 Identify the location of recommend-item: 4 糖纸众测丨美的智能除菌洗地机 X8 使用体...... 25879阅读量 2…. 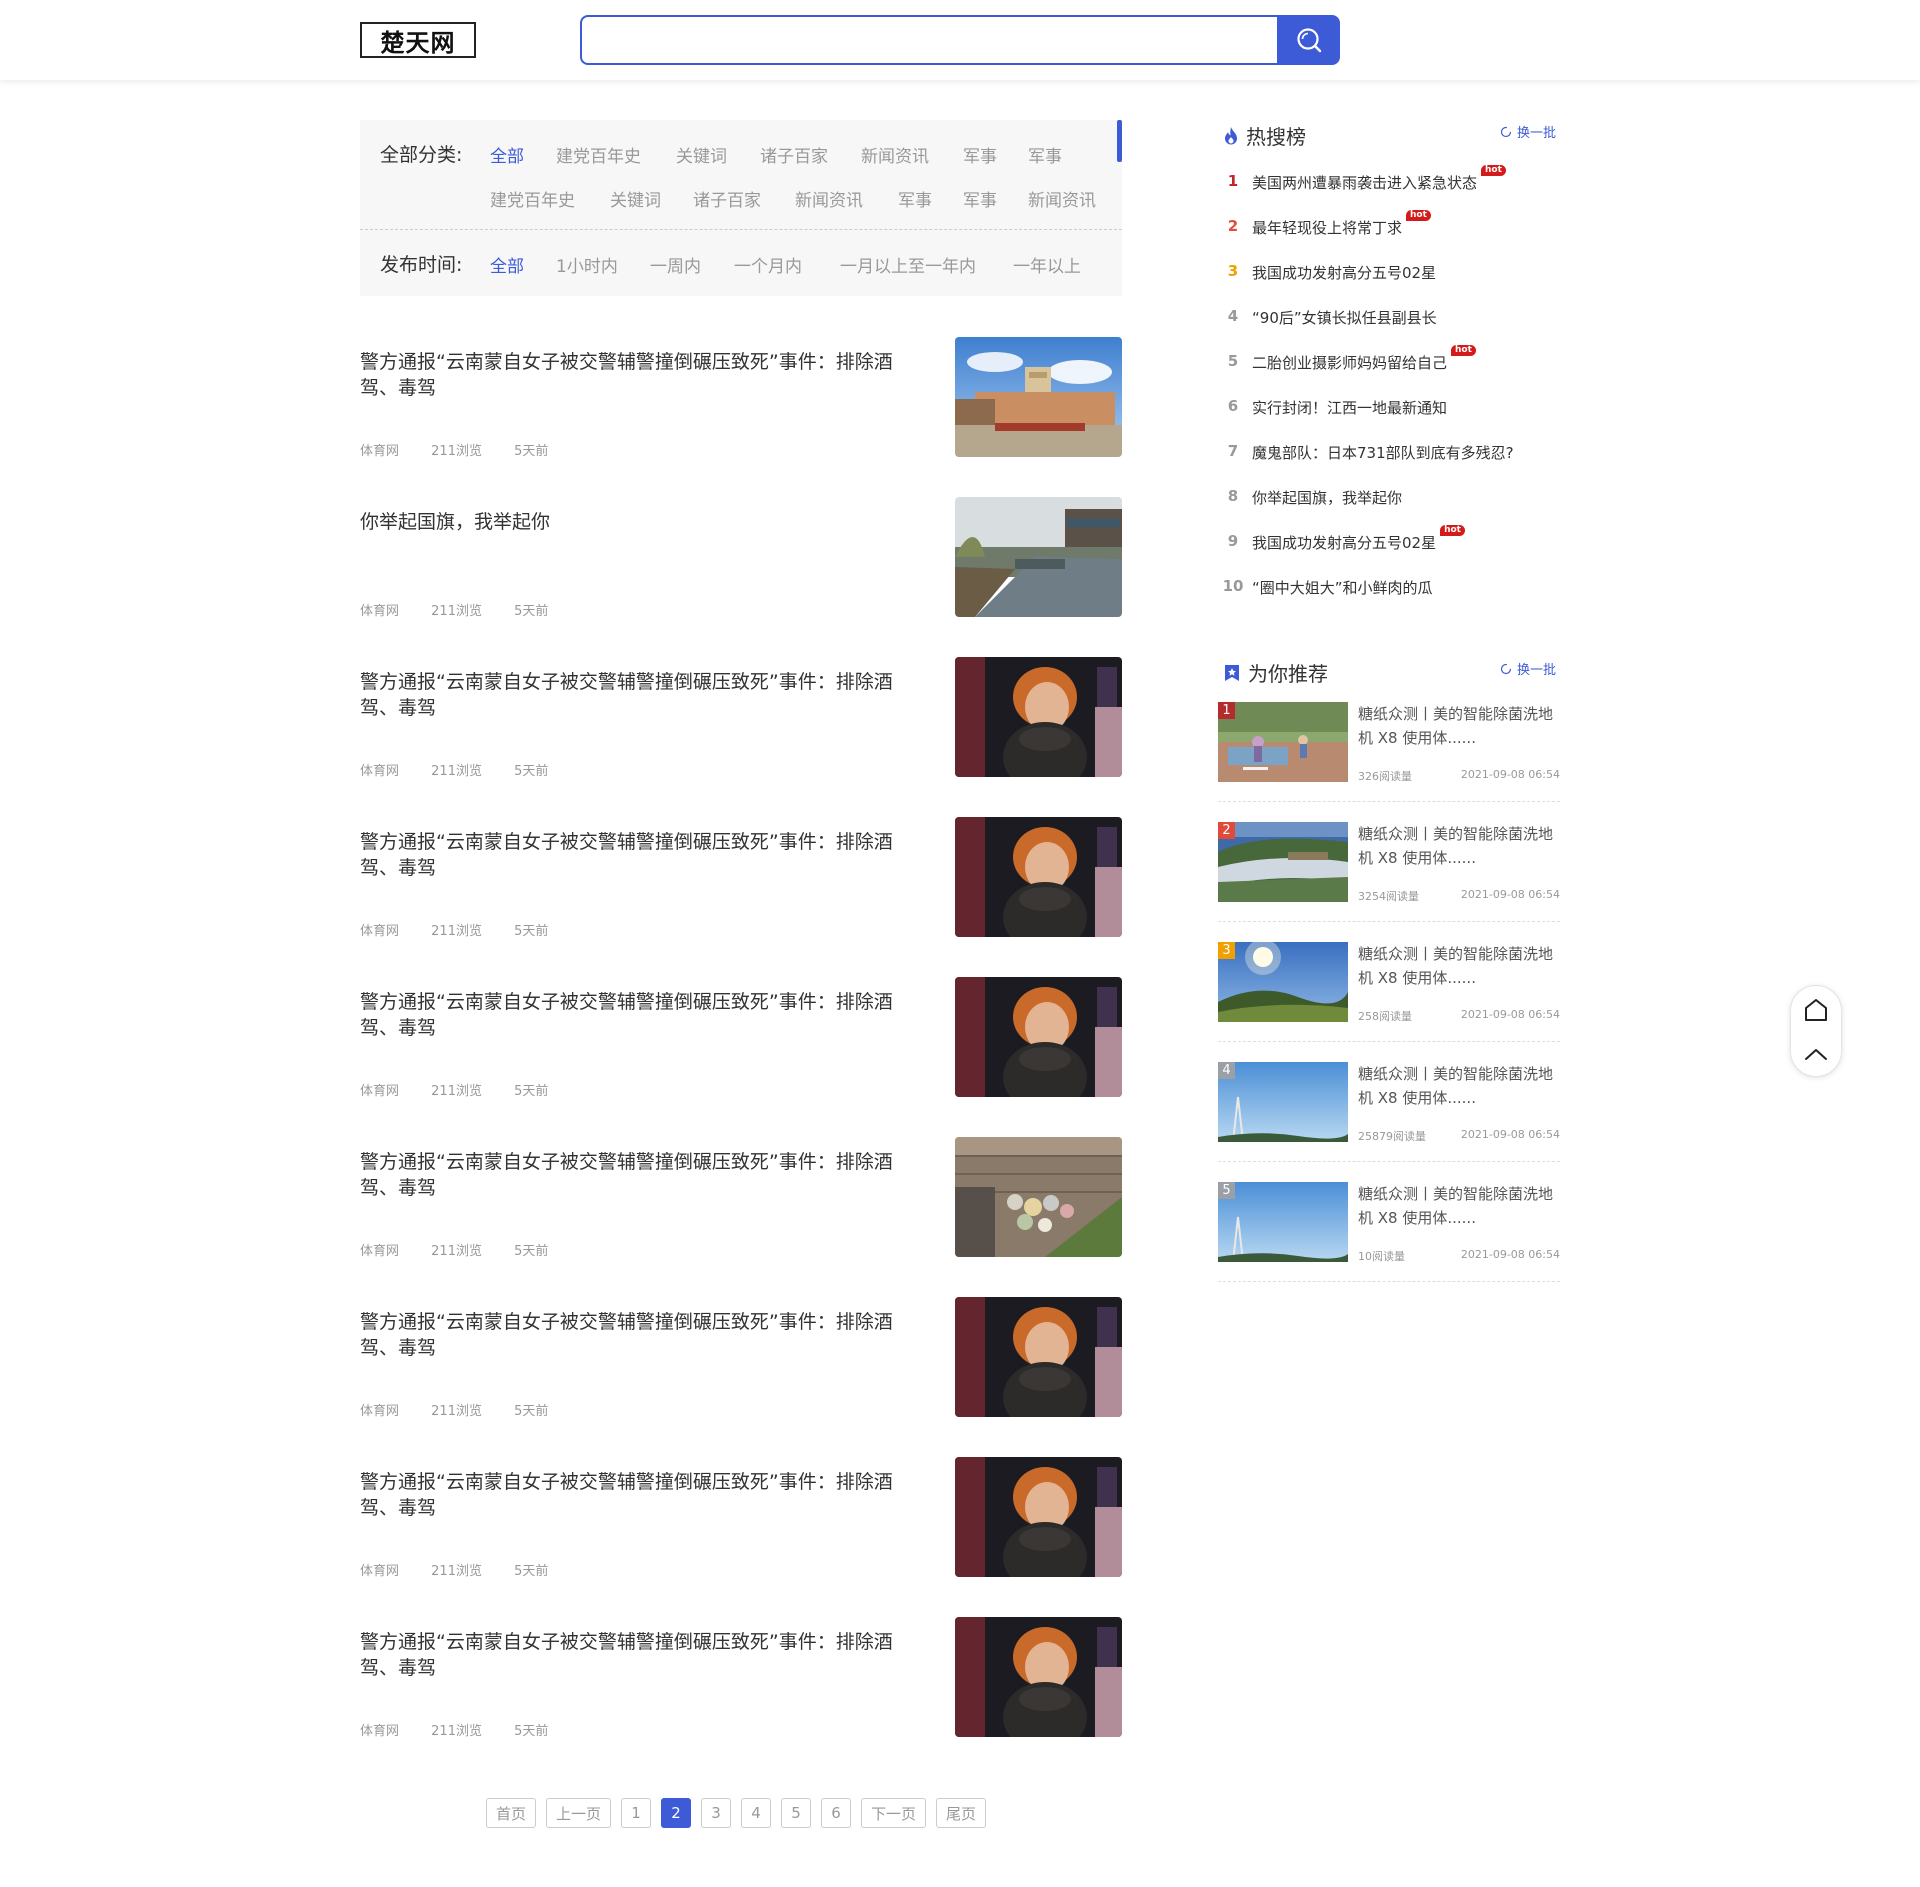
(1389, 1112).